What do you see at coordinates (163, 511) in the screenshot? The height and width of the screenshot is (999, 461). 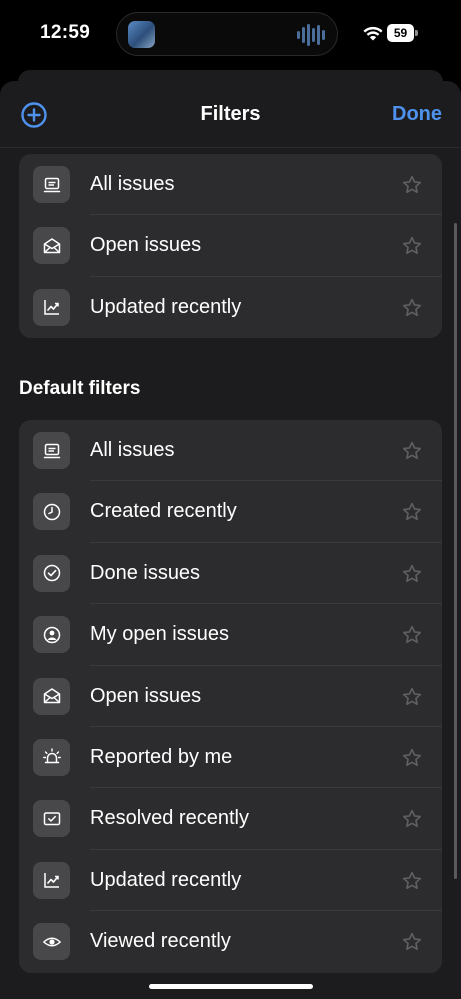 I see `filter-label: Created recently` at bounding box center [163, 511].